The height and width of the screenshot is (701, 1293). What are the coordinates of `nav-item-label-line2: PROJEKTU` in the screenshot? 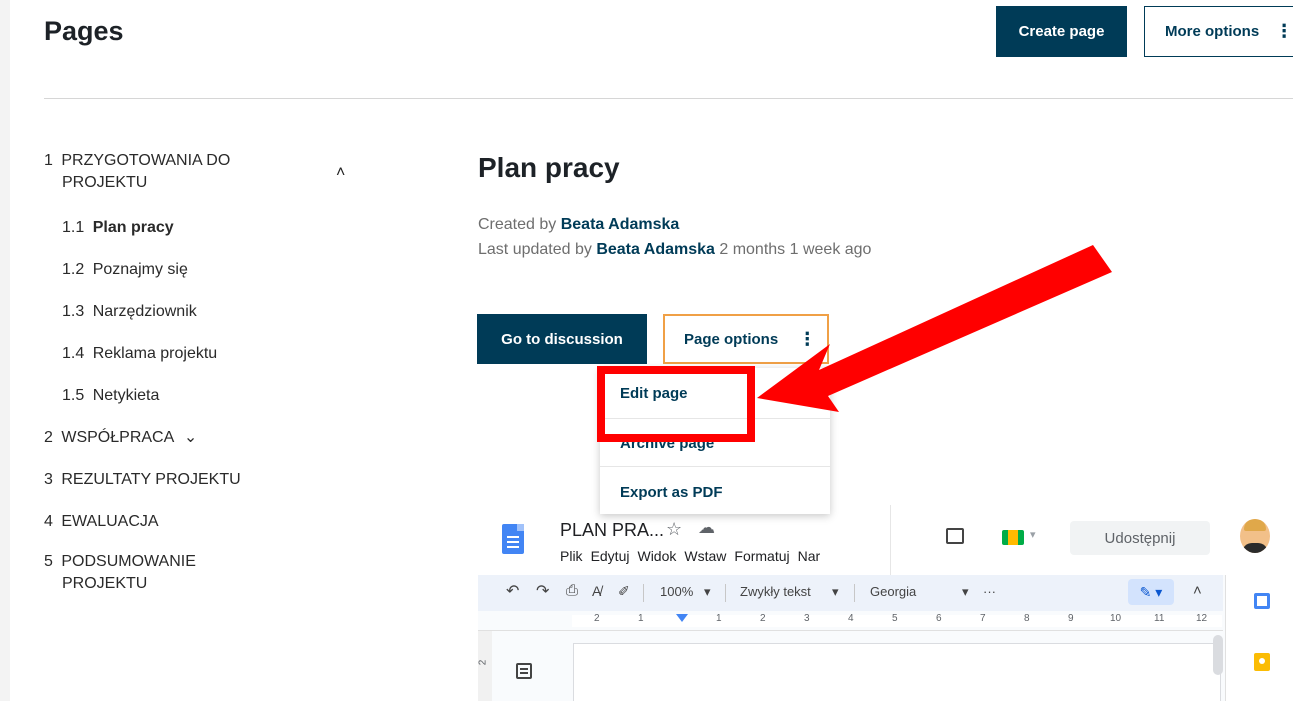 It's located at (105, 583).